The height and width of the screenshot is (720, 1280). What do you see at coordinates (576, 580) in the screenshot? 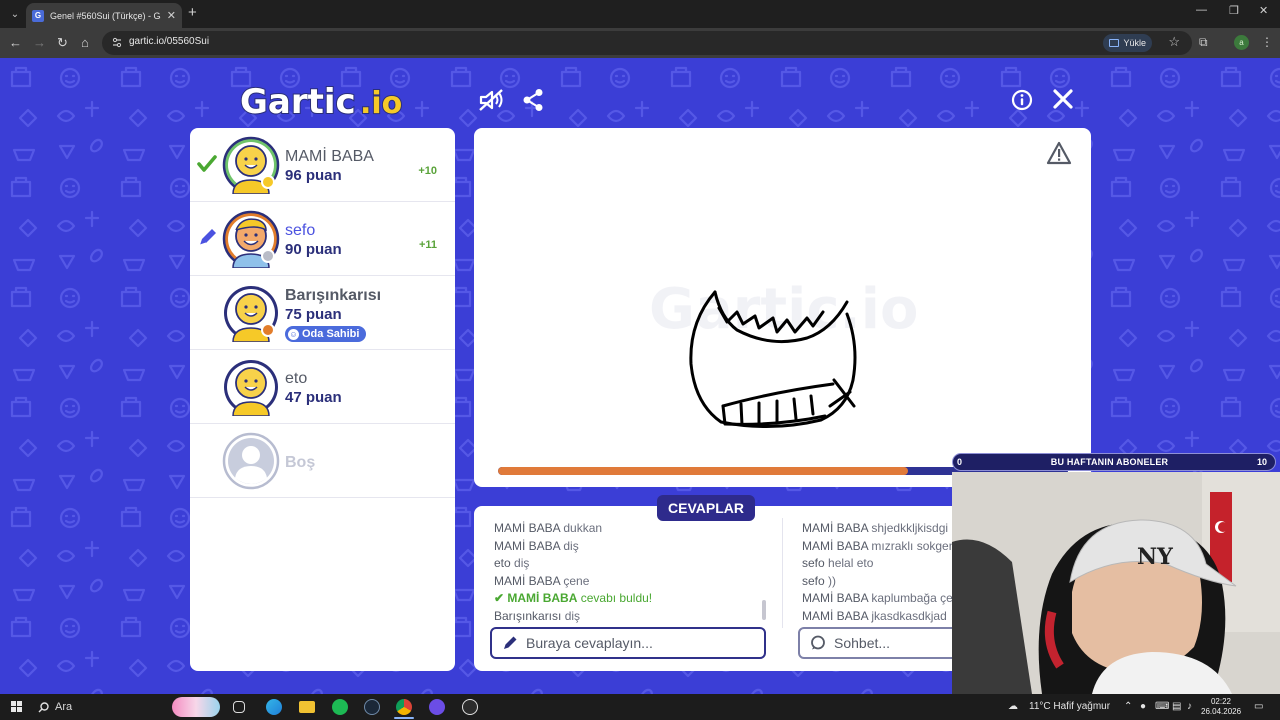
I see `message-text: çene` at bounding box center [576, 580].